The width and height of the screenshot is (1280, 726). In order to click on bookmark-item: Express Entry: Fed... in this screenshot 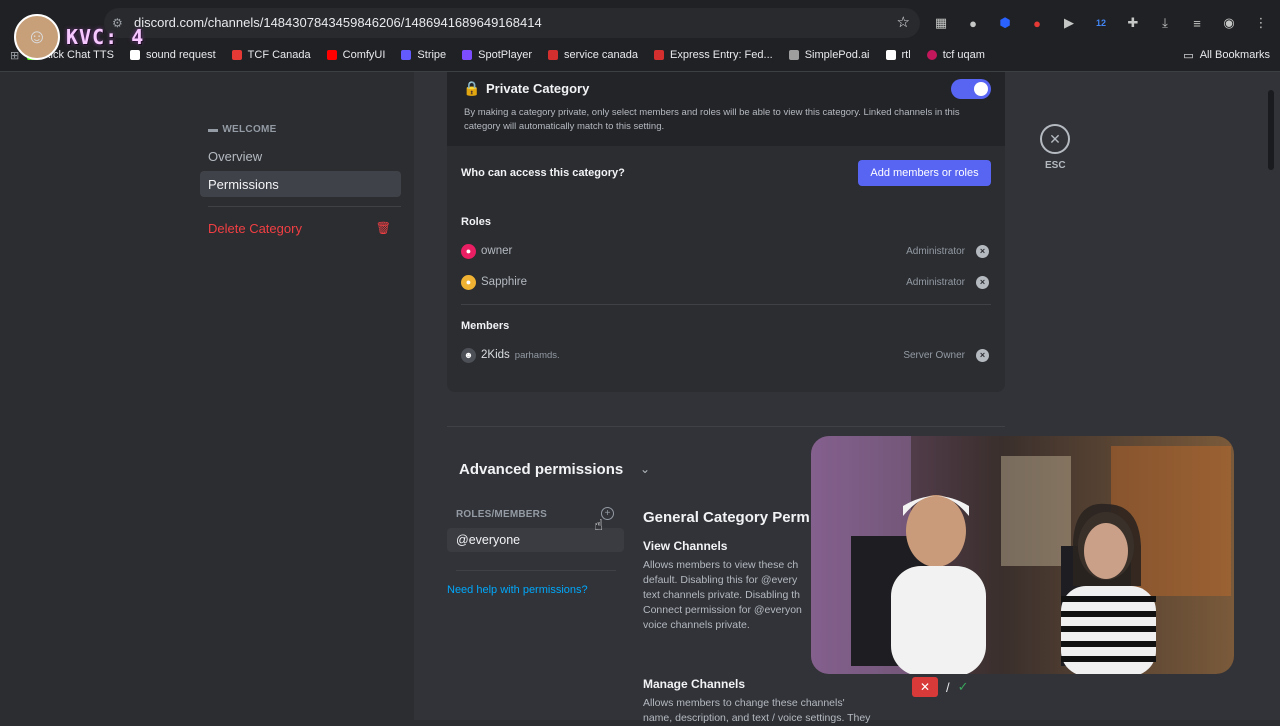, I will do `click(713, 55)`.